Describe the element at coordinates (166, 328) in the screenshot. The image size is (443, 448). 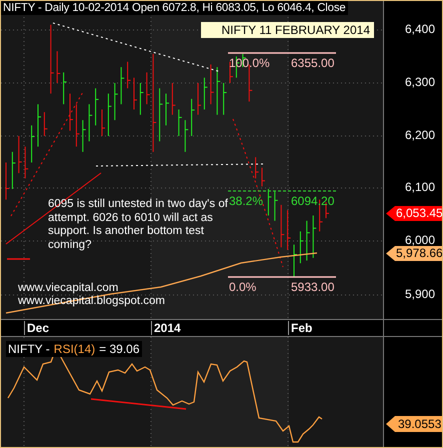
I see `time-axis-label: 2014` at that location.